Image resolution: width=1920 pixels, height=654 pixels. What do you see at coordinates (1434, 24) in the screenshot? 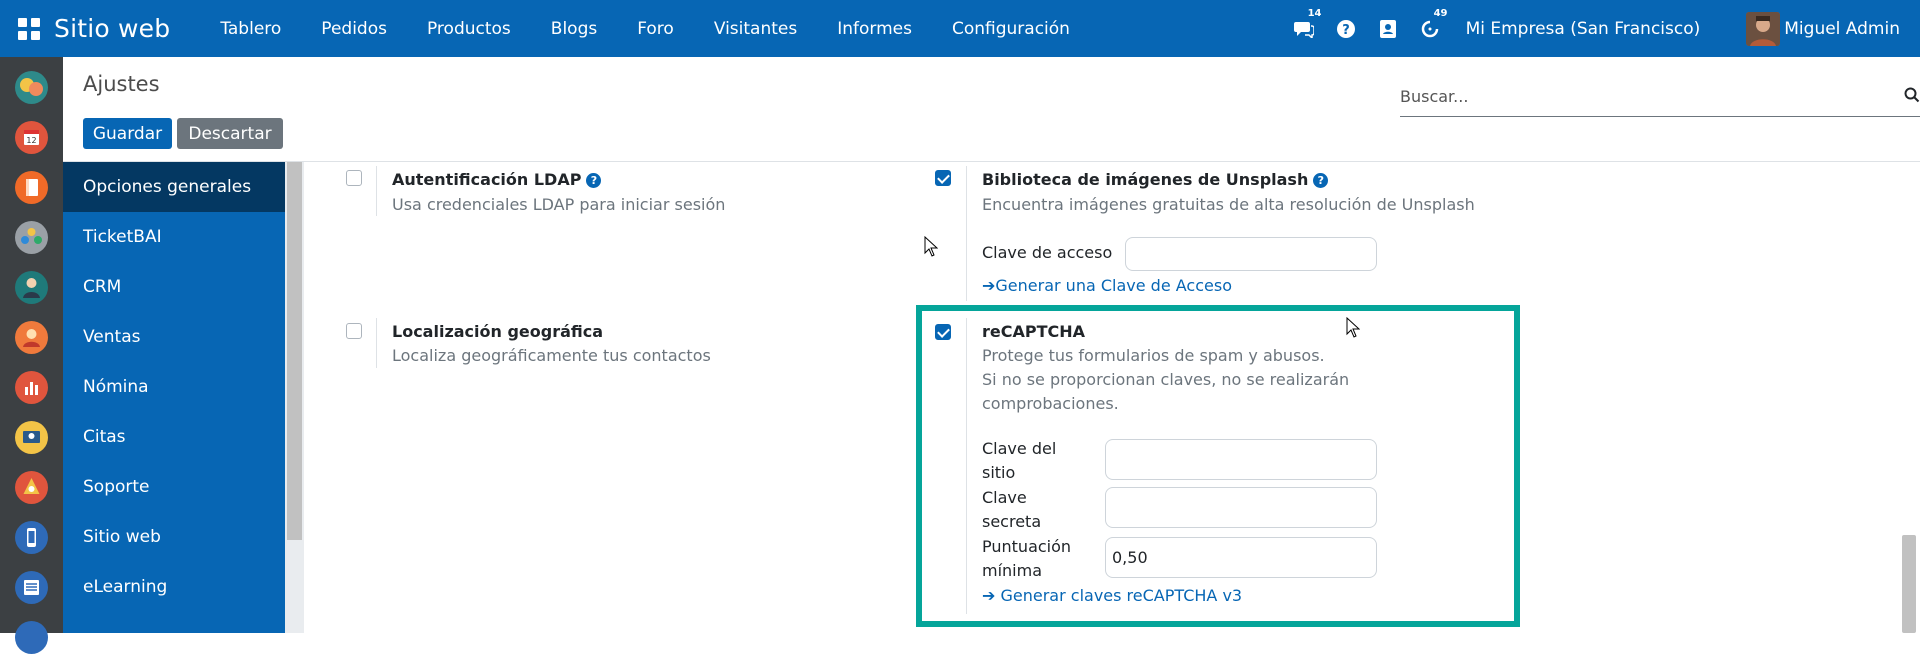
I see `activity-icon: 49` at bounding box center [1434, 24].